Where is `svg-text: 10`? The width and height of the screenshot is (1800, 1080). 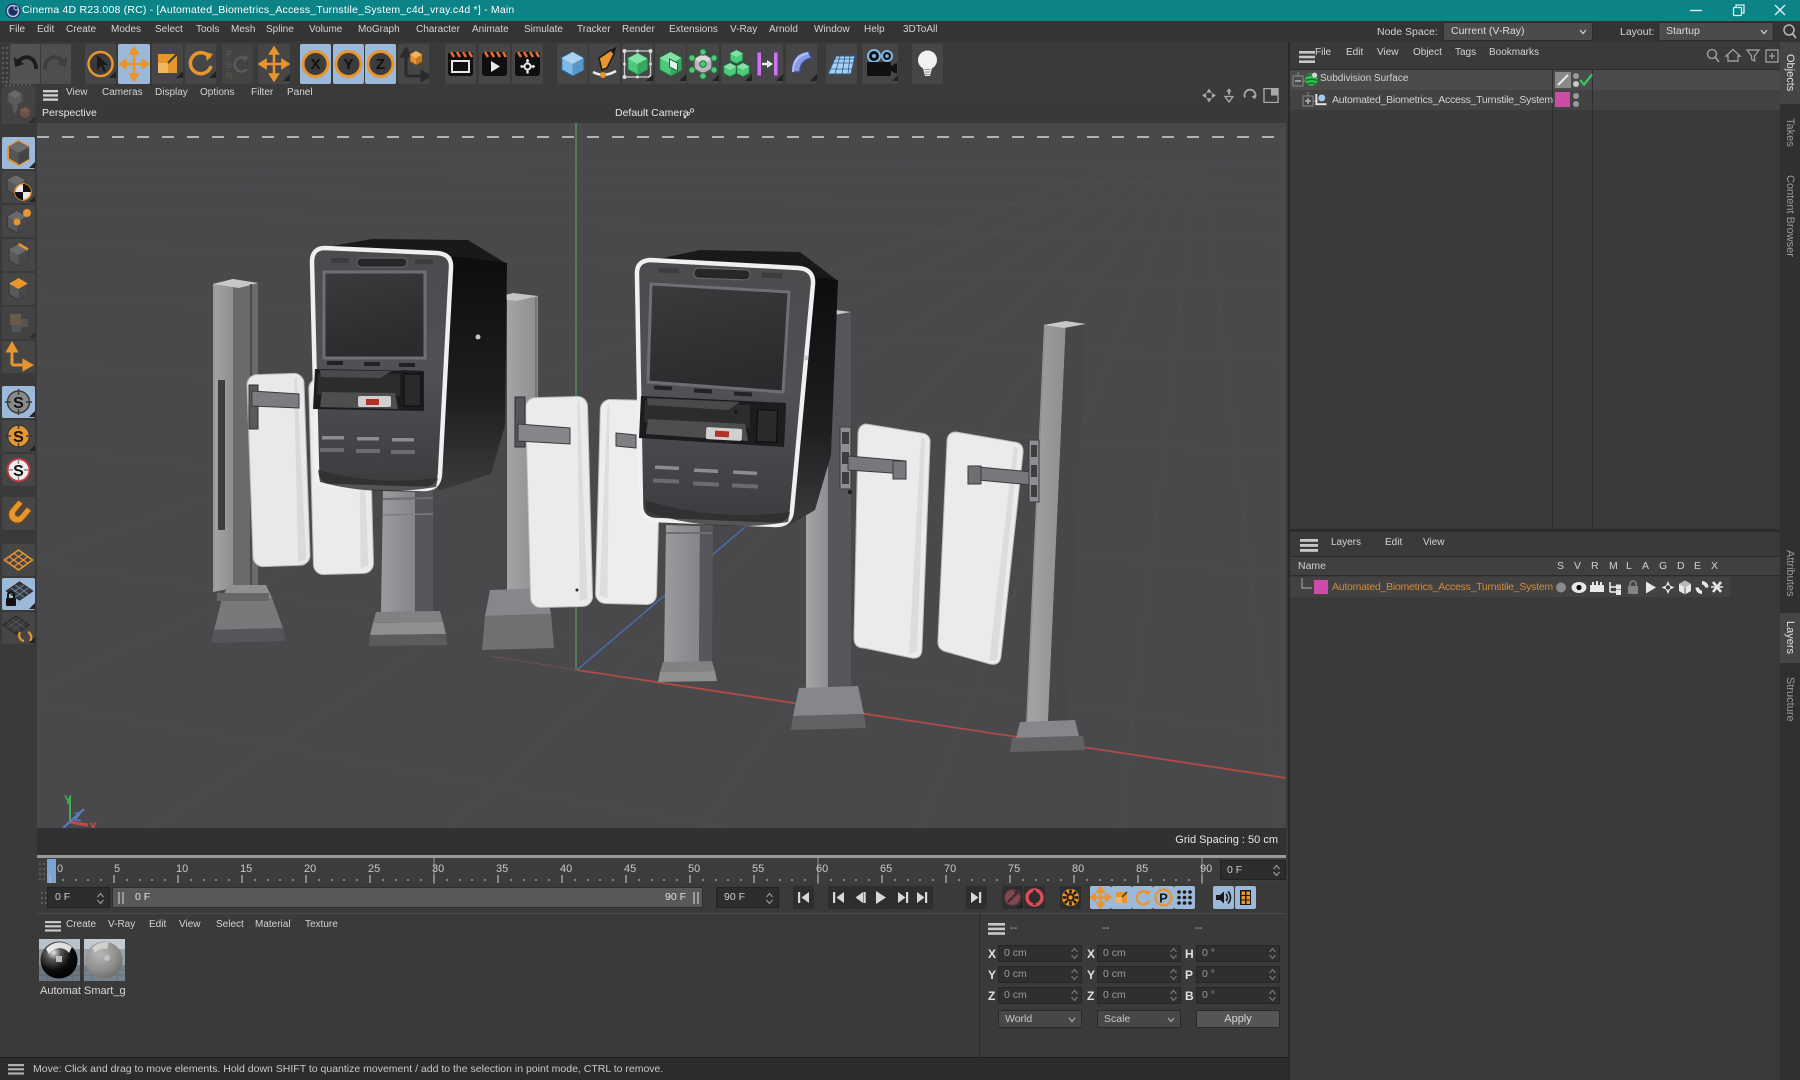 svg-text: 10 is located at coordinates (182, 869).